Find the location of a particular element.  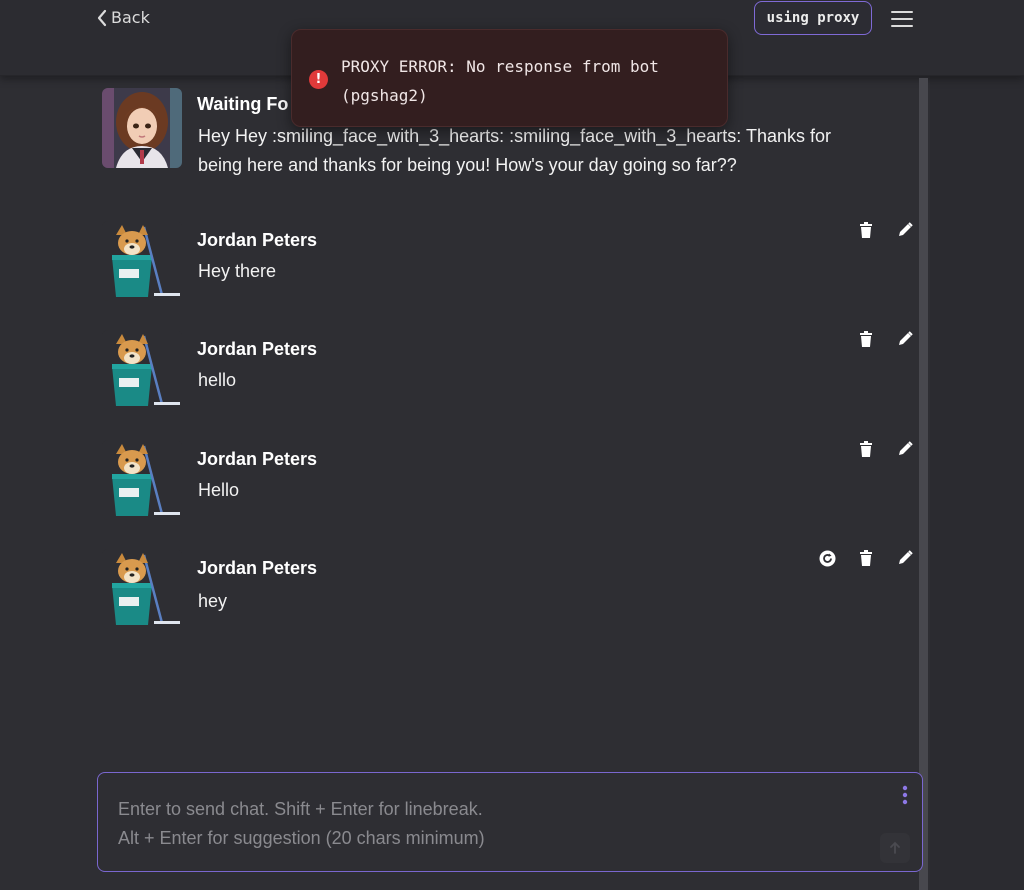

back-label: Back is located at coordinates (130, 17).